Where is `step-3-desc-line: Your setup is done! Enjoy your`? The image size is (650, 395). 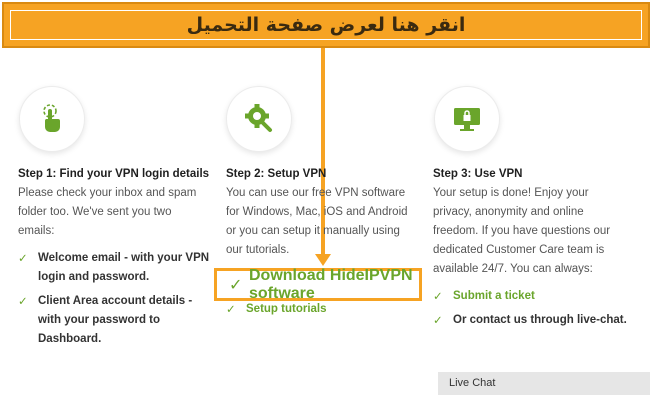 step-3-desc-line: Your setup is done! Enjoy your is located at coordinates (511, 193).